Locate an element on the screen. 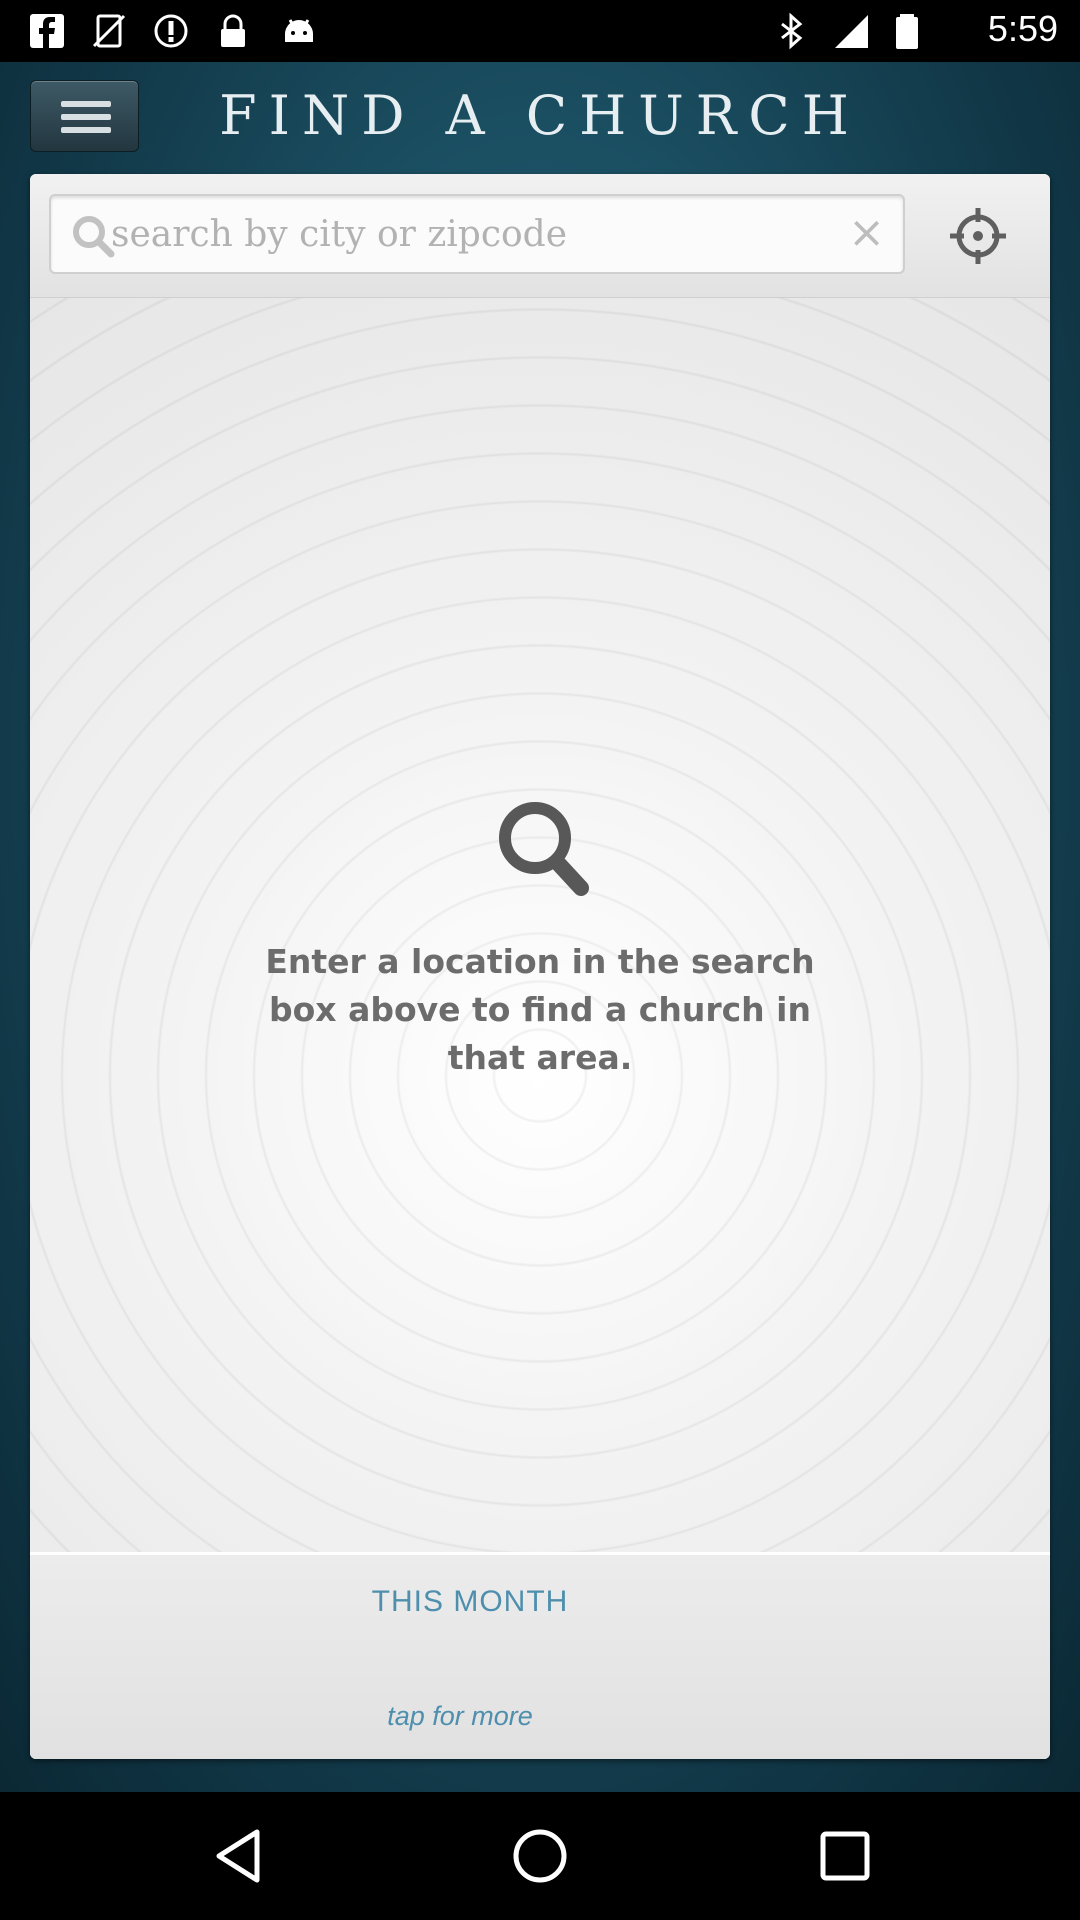 Image resolution: width=1080 pixels, height=1920 pixels. search-input is located at coordinates (461, 234).